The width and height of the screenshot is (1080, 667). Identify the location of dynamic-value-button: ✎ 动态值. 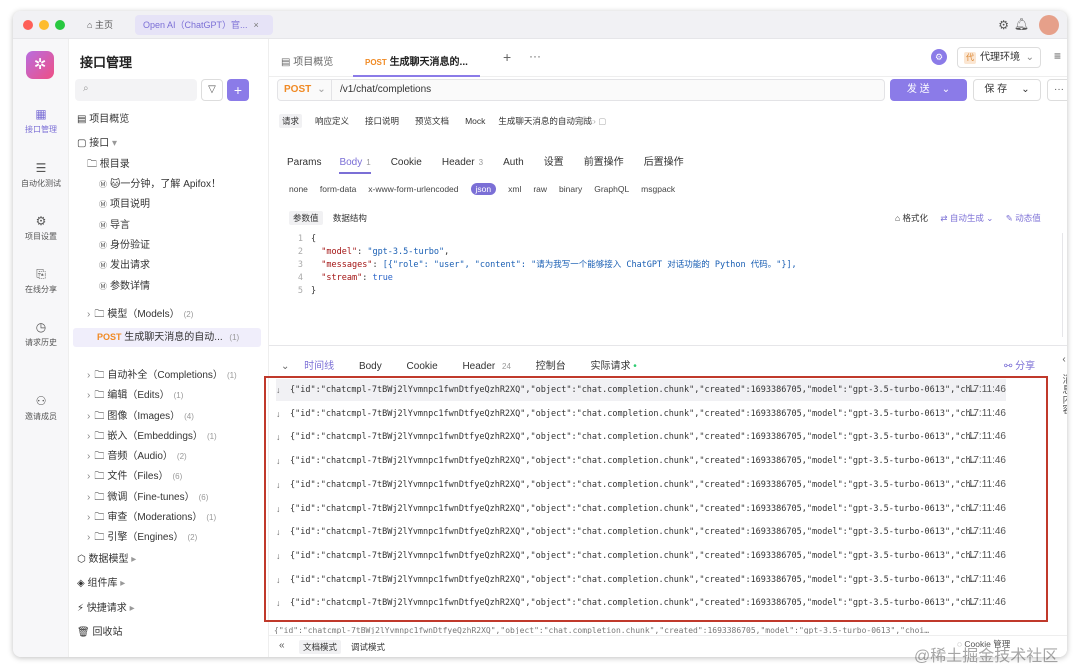
(1023, 218).